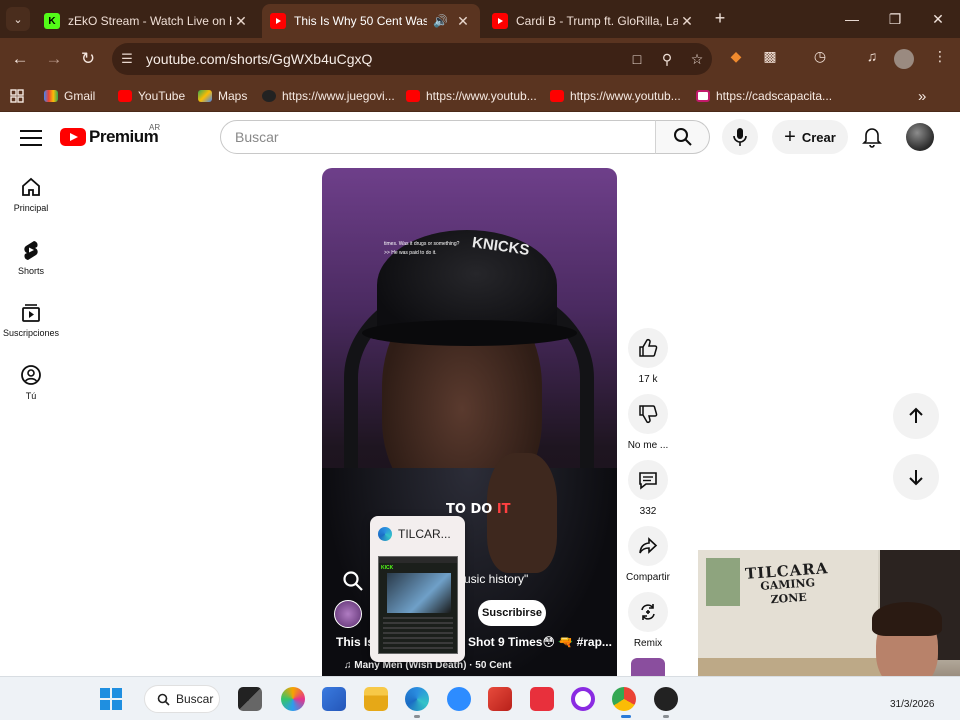 The width and height of the screenshot is (960, 720). I want to click on tab-search-chevron-icon: ⌄, so click(18, 19).